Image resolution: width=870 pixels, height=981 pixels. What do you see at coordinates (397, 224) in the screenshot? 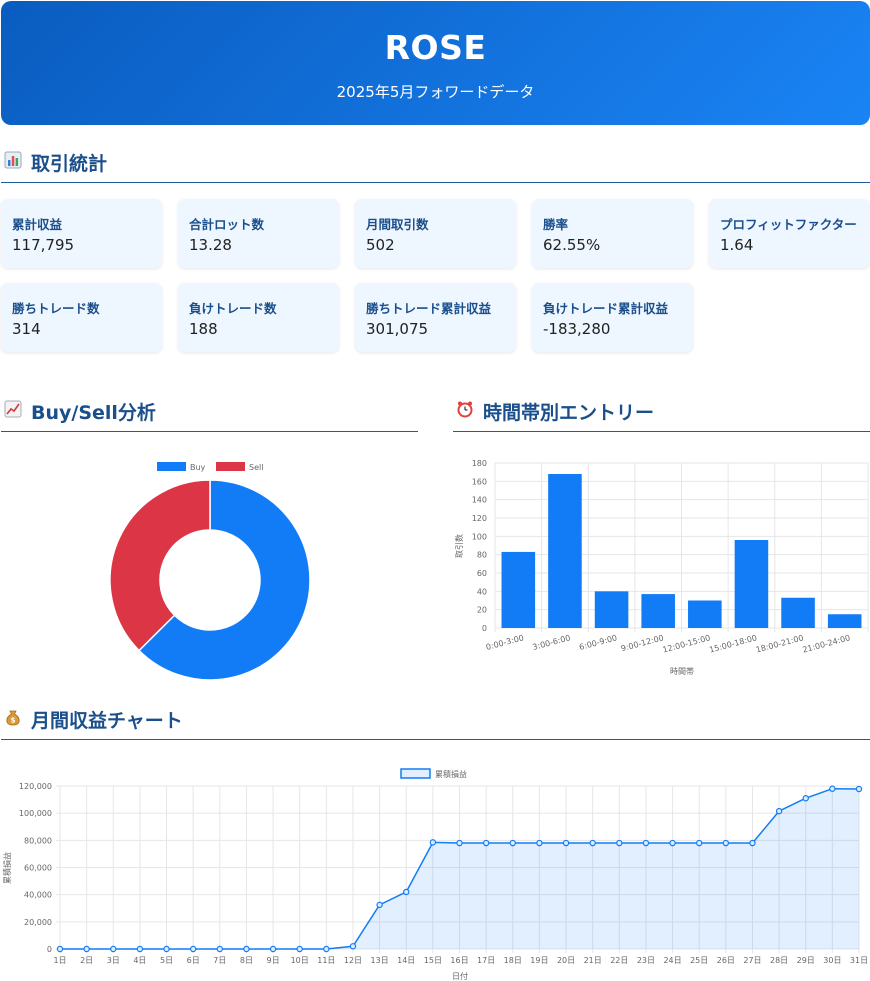
I see `stat-label: 月間取引数` at bounding box center [397, 224].